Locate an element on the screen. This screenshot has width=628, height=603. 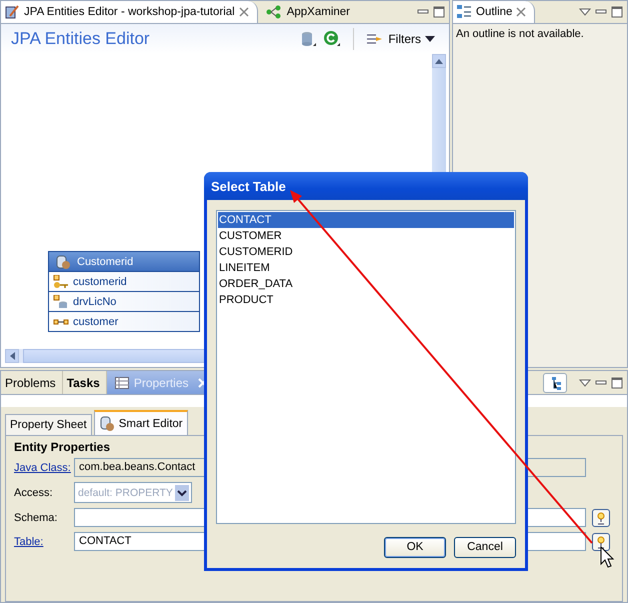
editor-tab: AppXaminer is located at coordinates (310, 12).